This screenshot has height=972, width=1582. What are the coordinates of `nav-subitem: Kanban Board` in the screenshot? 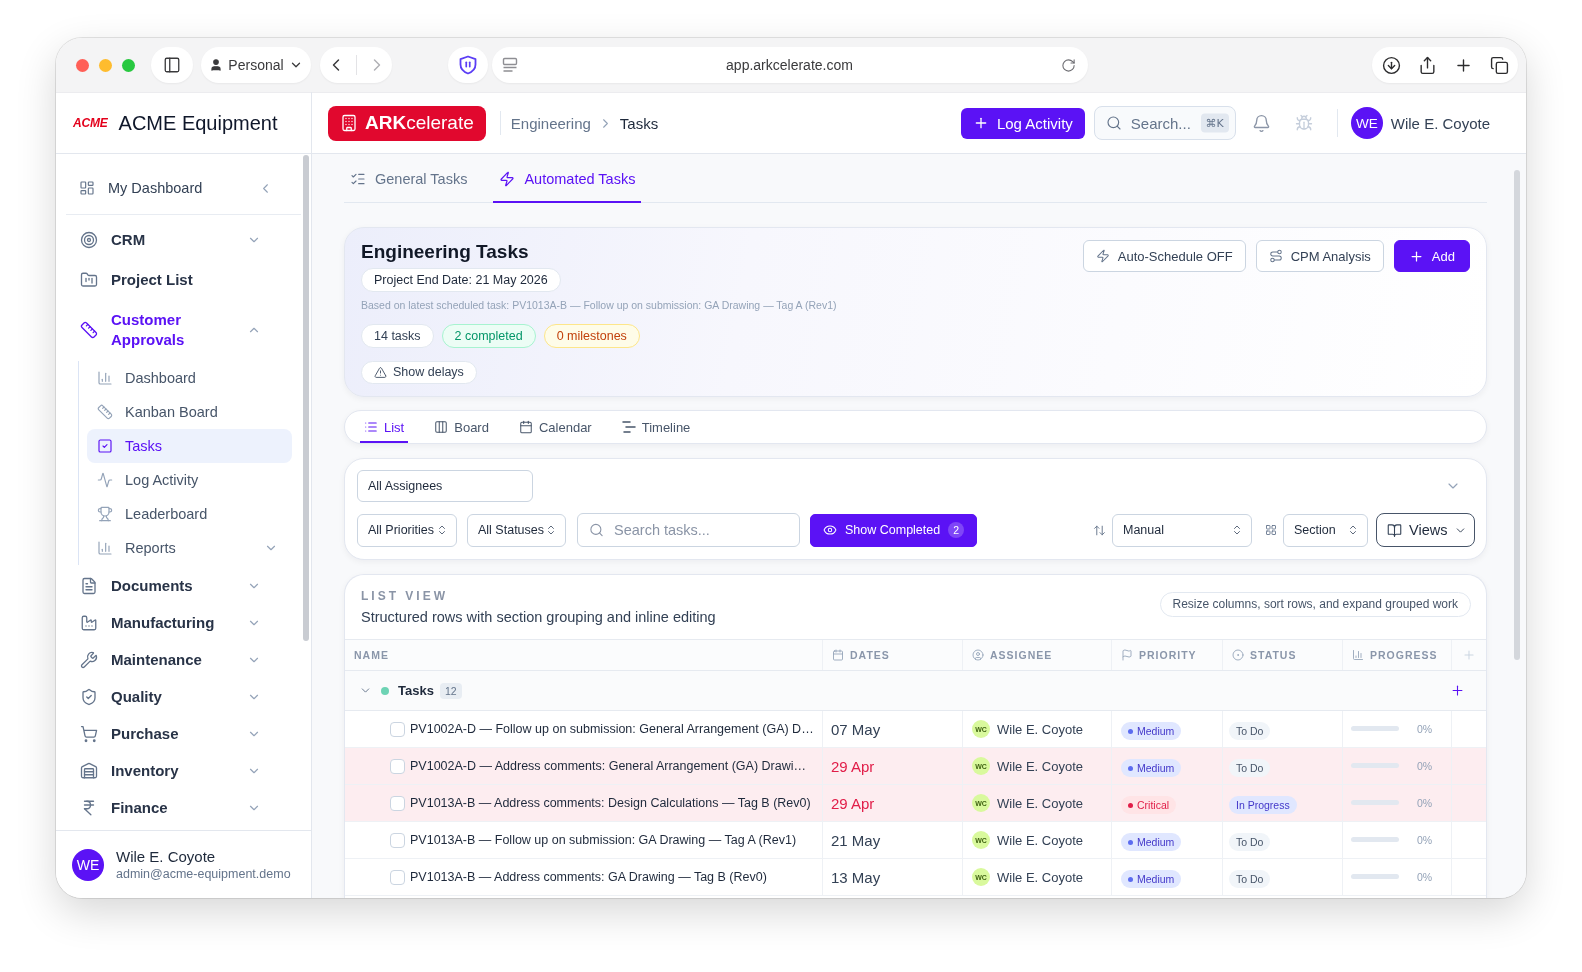 It's located at (189, 412).